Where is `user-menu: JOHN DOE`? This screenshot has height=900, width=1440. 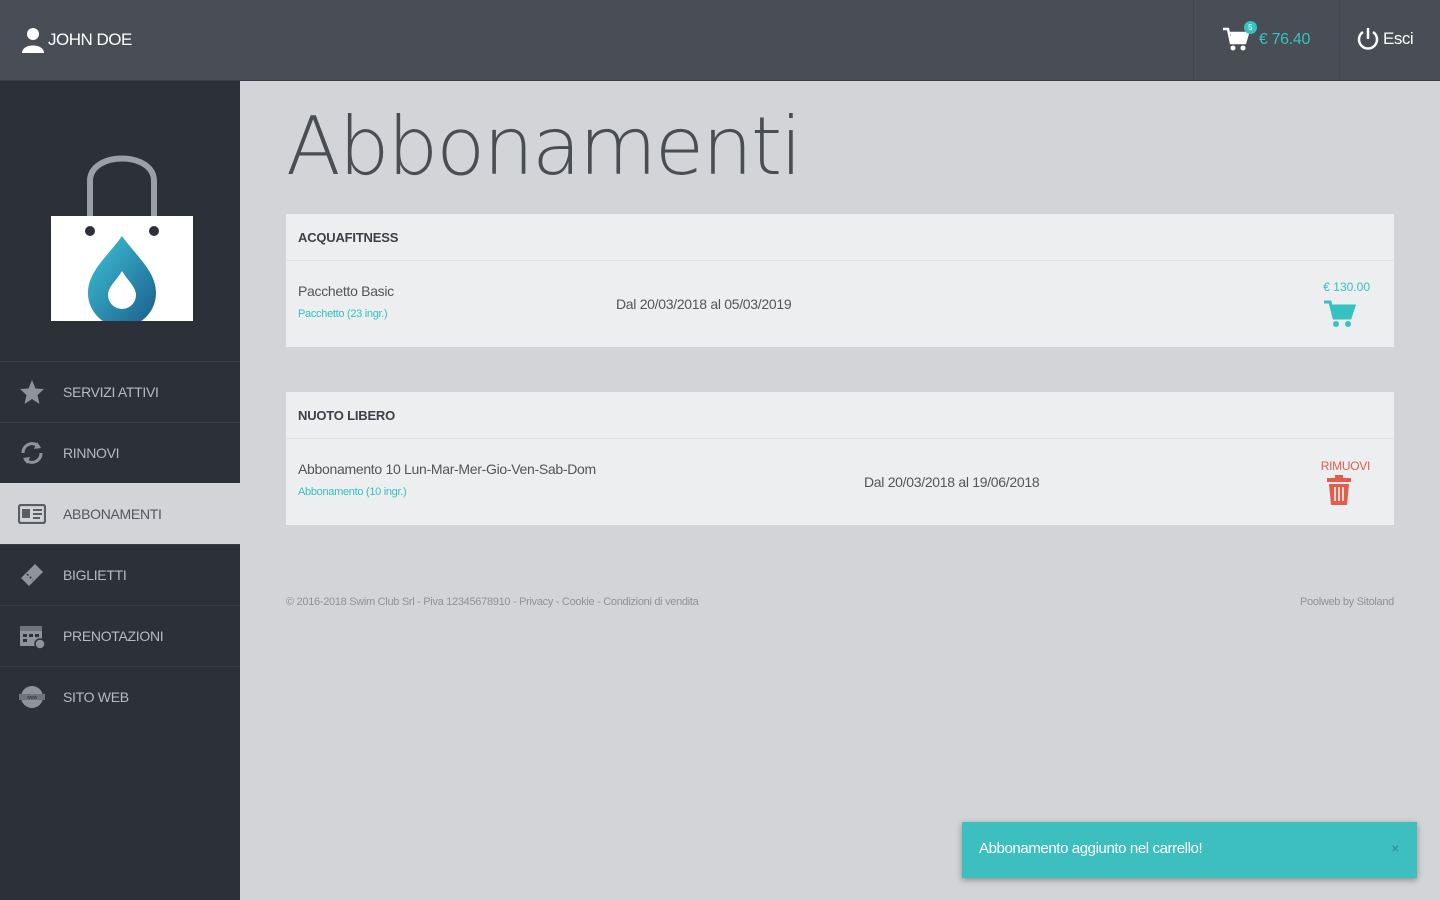 user-menu: JOHN DOE is located at coordinates (77, 40).